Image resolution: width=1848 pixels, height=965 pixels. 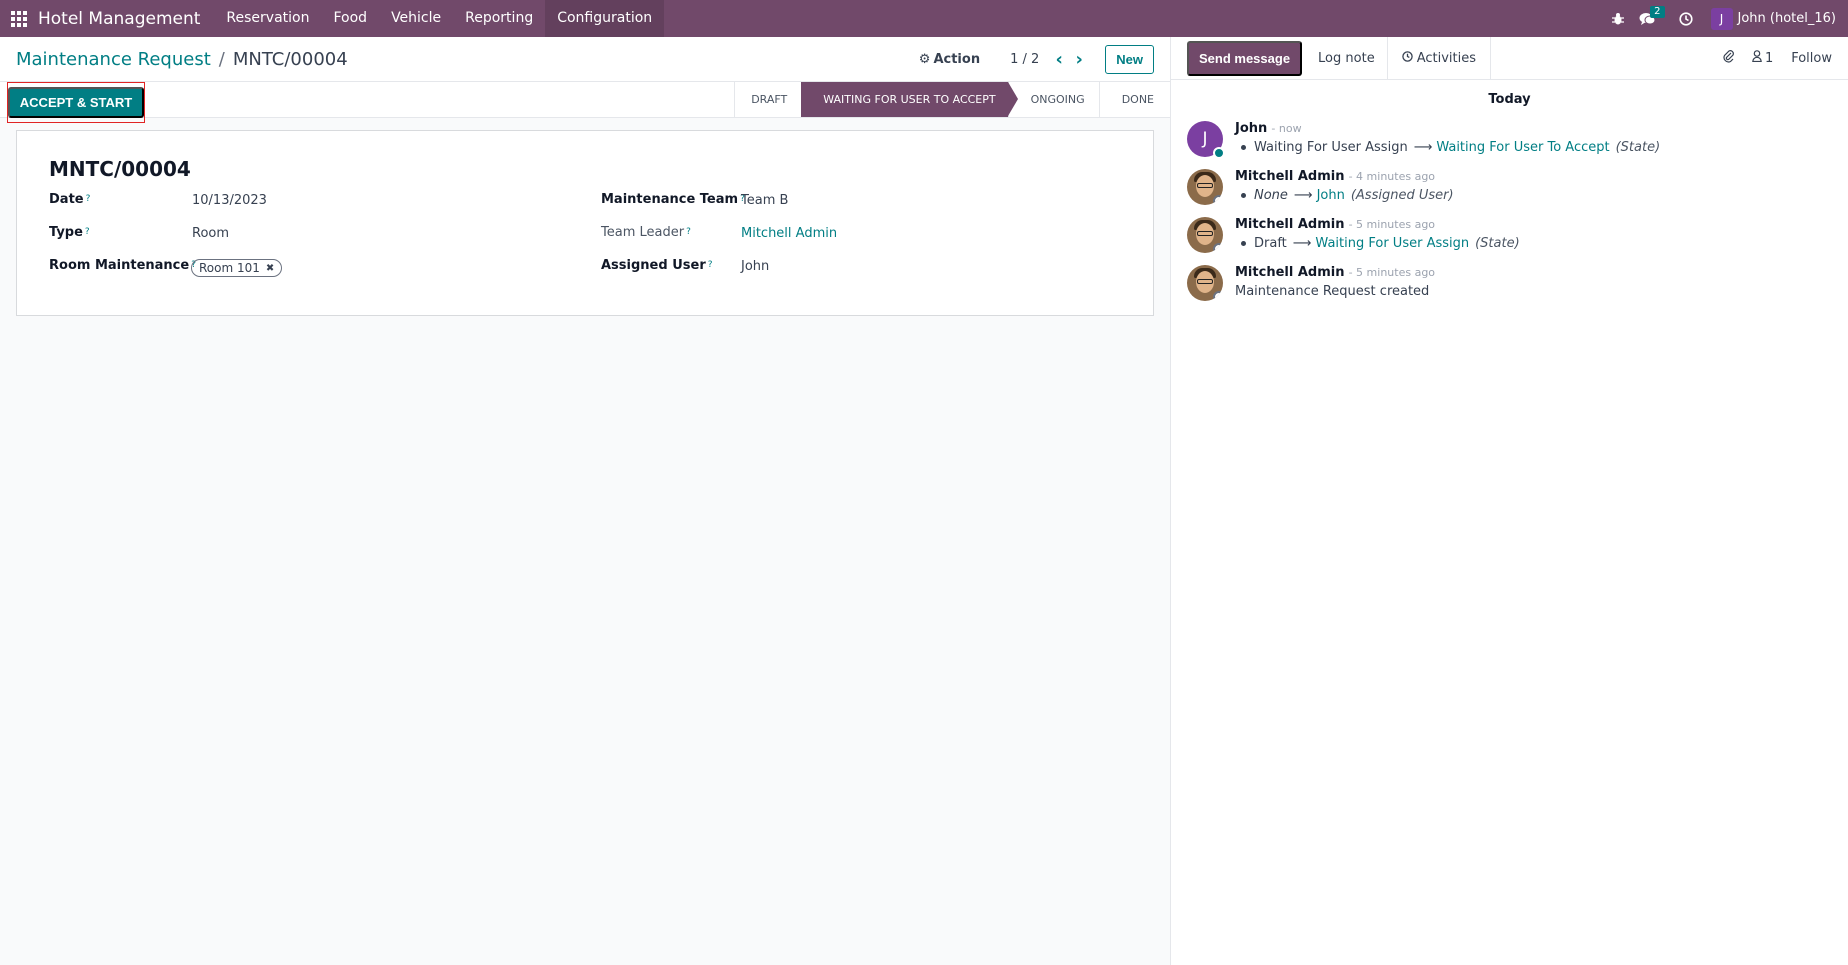 I want to click on message-header: John - now, so click(x=1533, y=128).